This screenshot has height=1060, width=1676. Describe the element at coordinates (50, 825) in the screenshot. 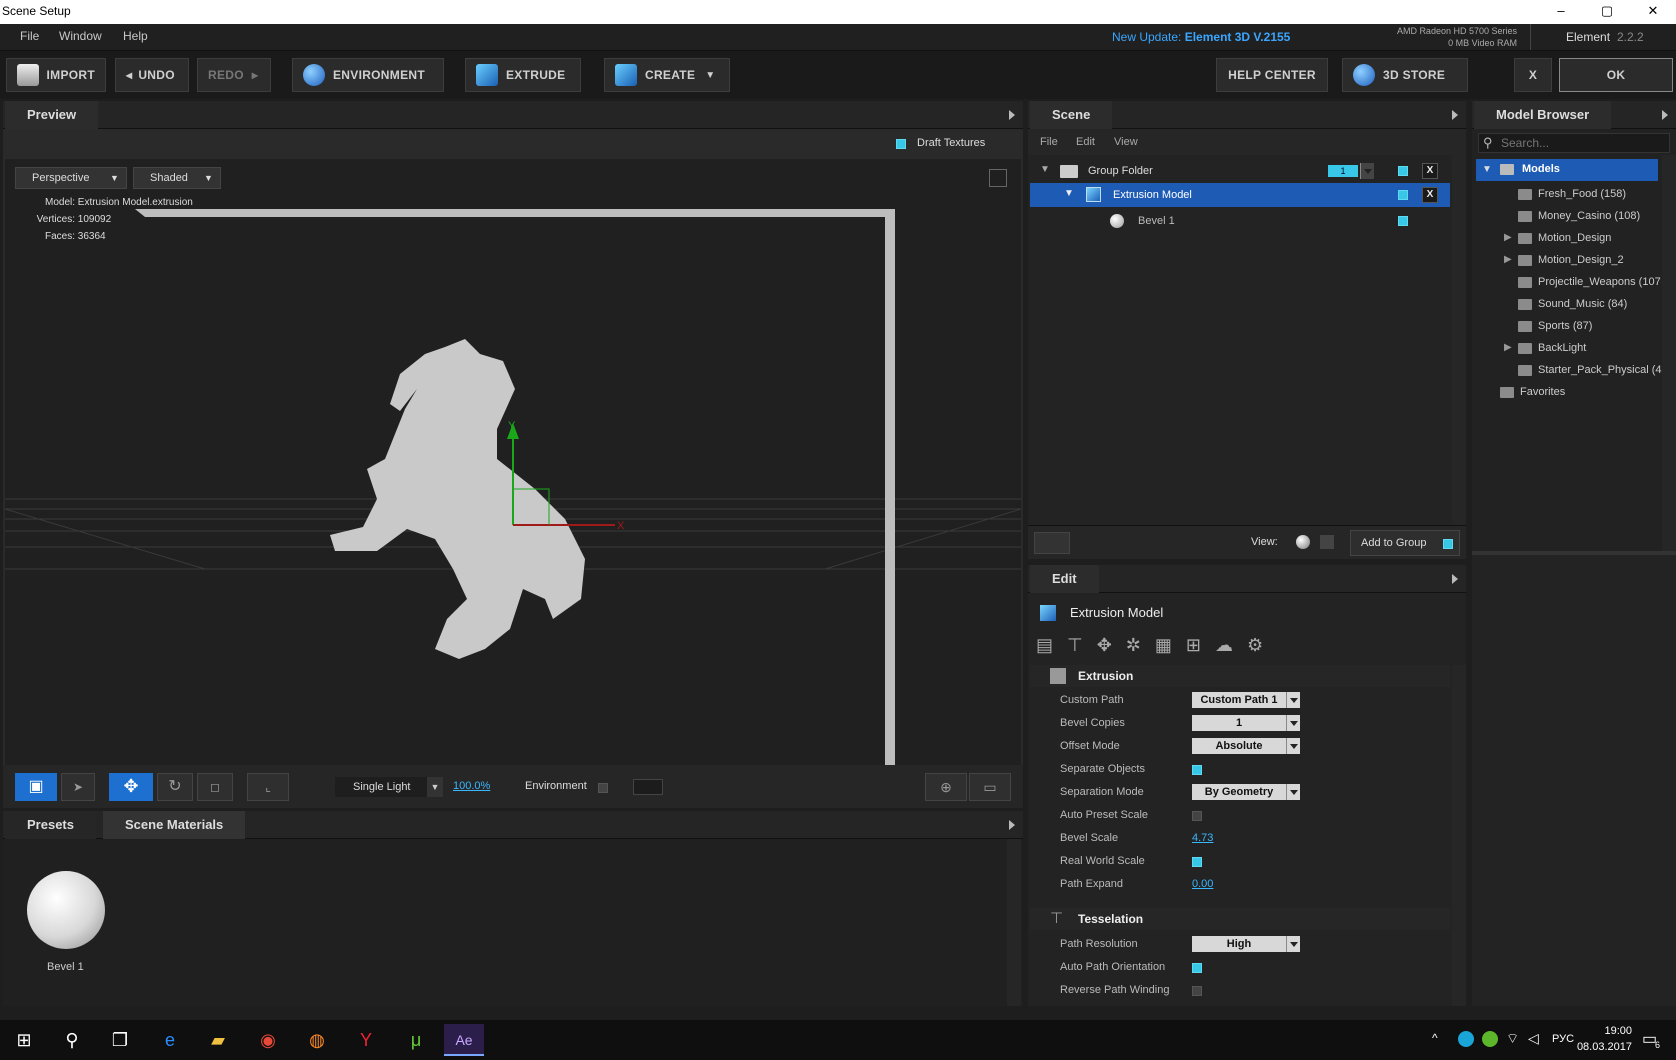

I see `tab-presets: Presets` at that location.